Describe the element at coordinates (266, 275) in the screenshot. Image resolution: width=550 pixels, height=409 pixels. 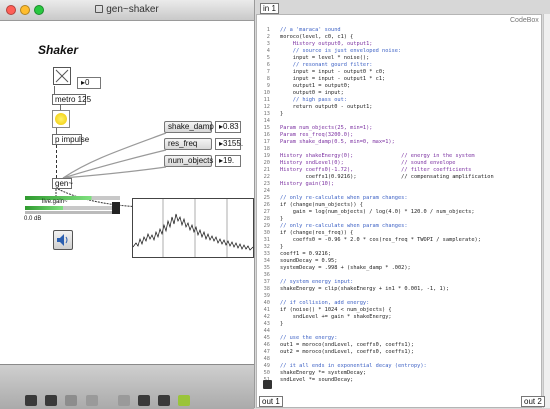
I see `line-number: 36` at that location.